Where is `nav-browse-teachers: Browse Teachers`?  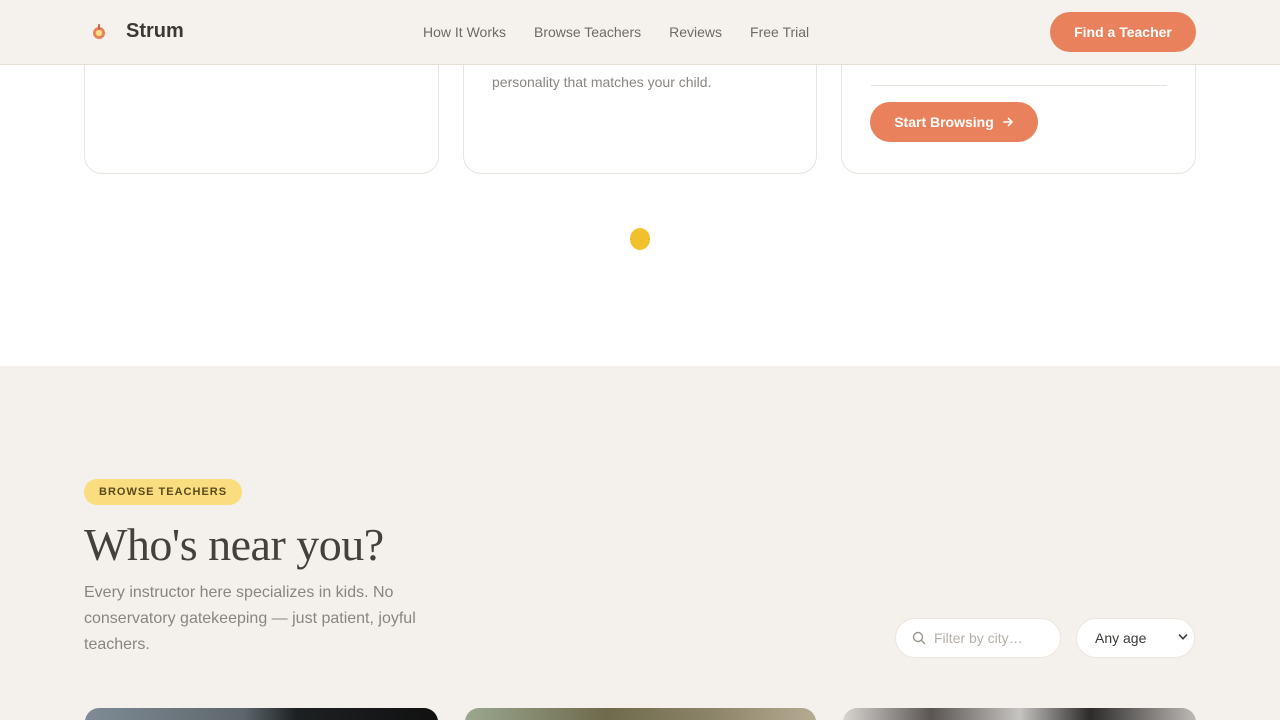 nav-browse-teachers: Browse Teachers is located at coordinates (587, 32).